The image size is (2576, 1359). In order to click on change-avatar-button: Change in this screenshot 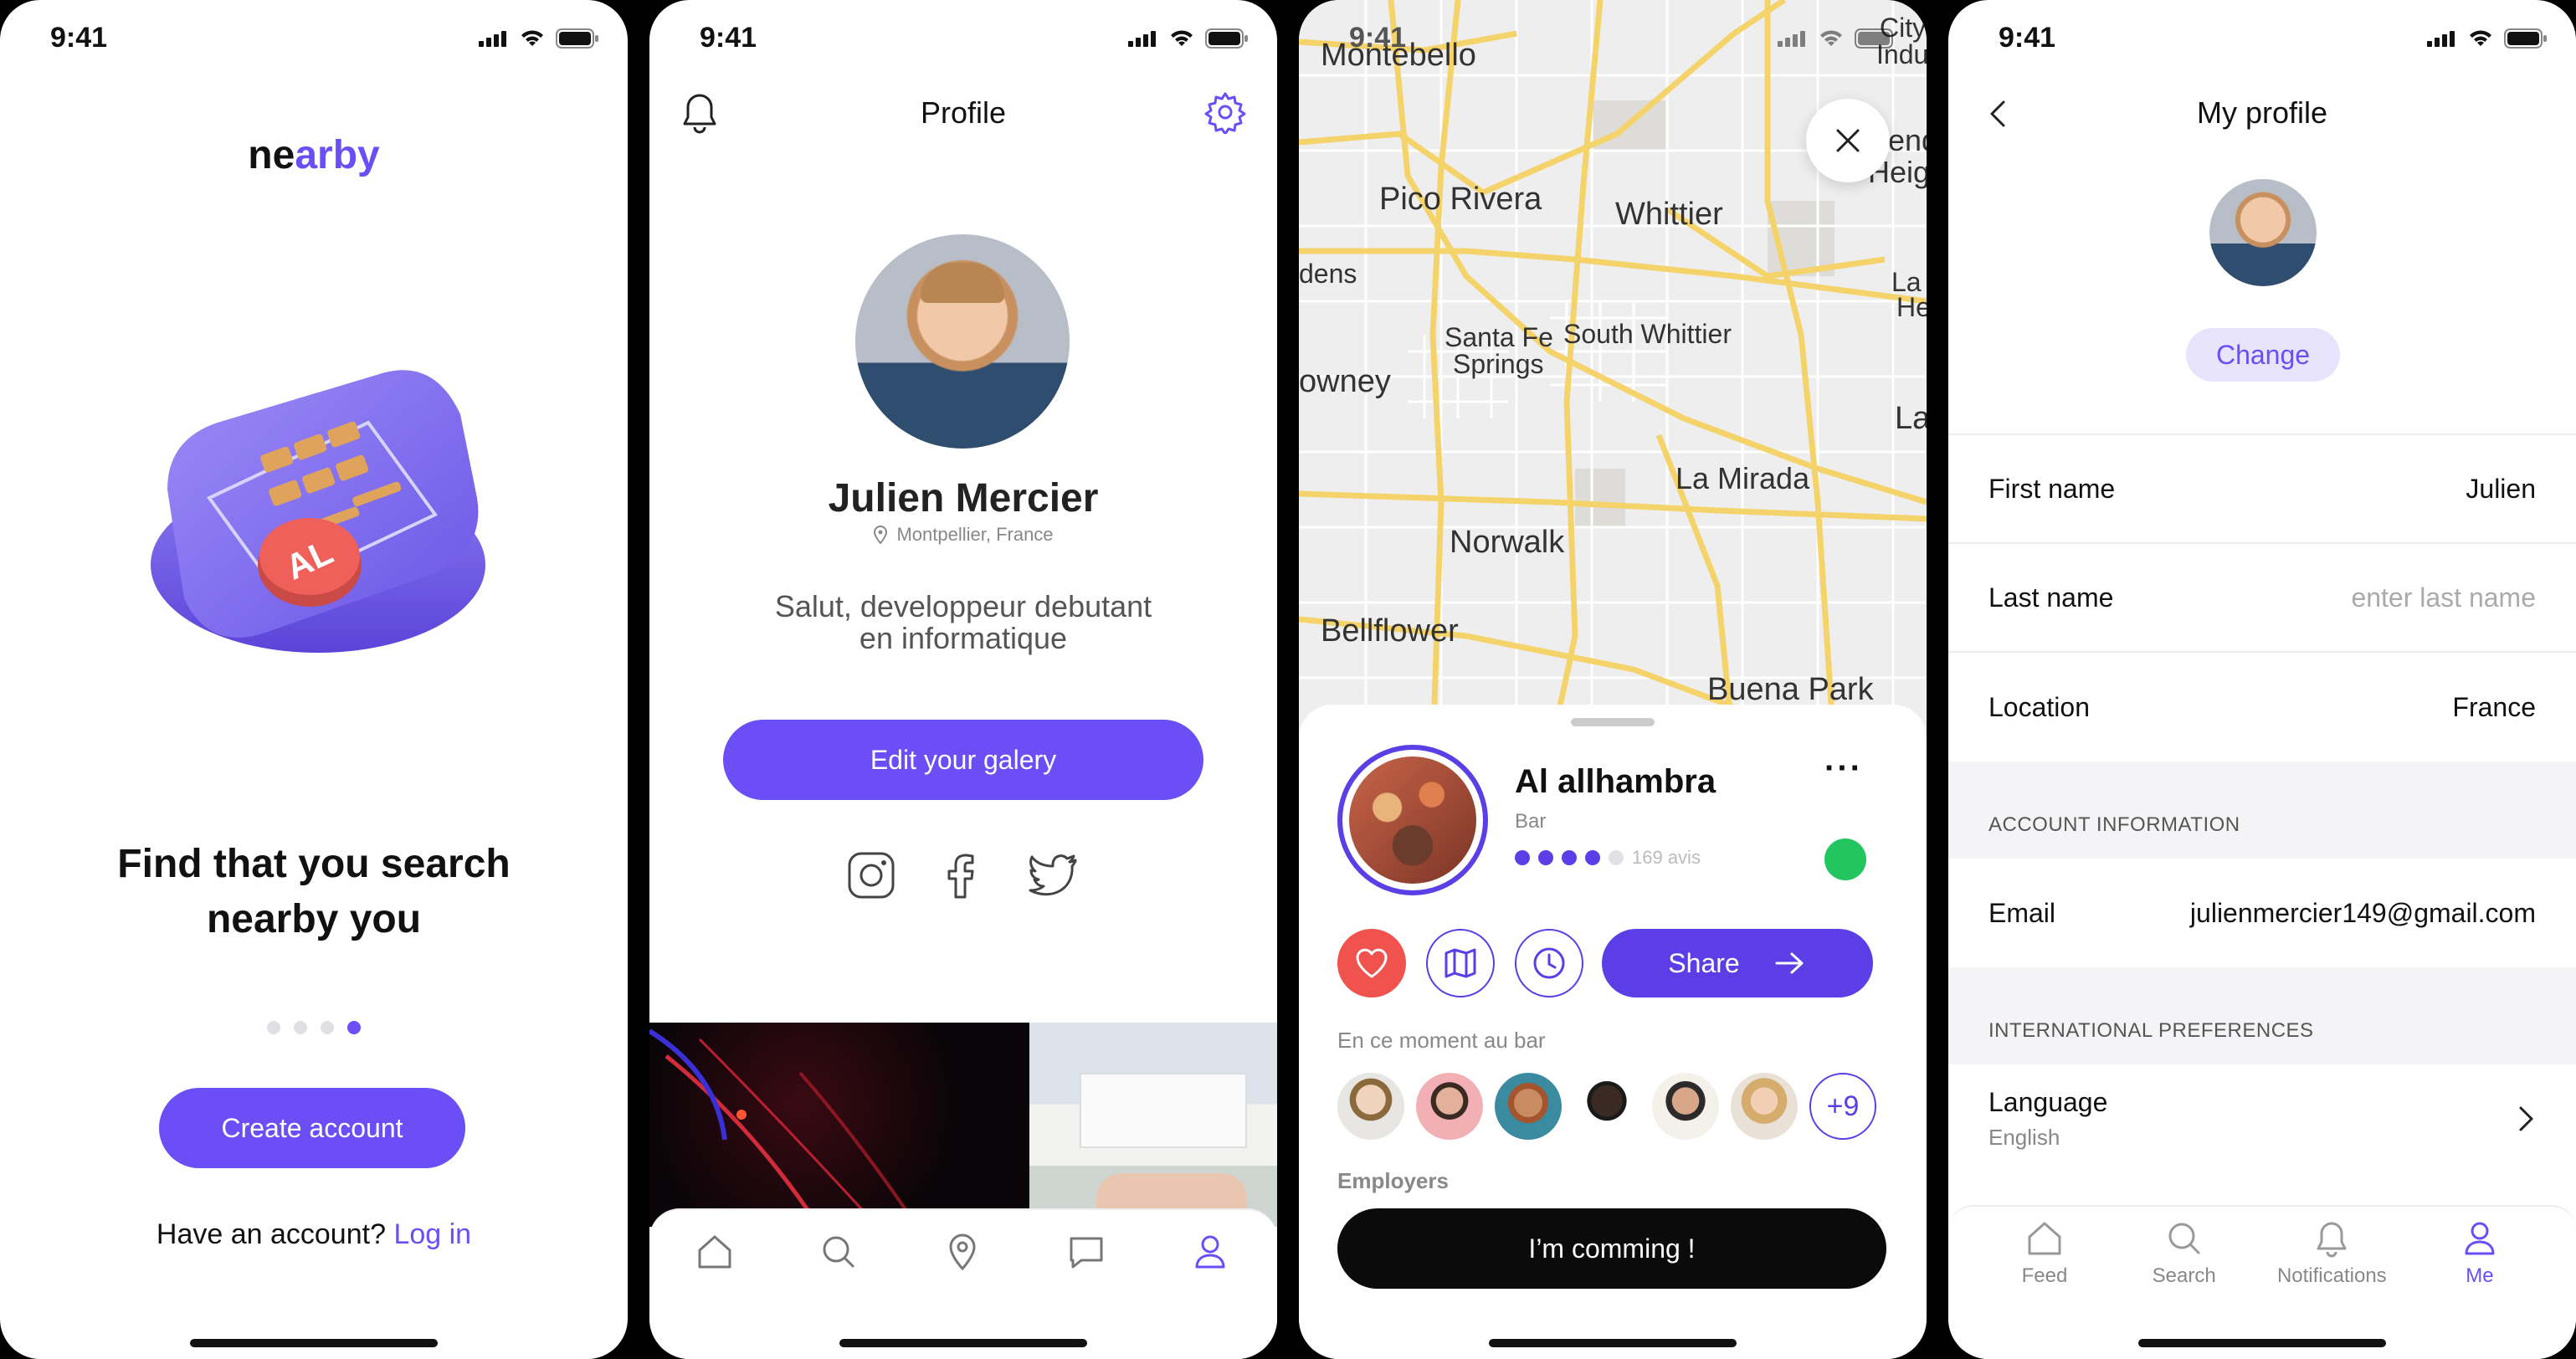, I will do `click(2263, 355)`.